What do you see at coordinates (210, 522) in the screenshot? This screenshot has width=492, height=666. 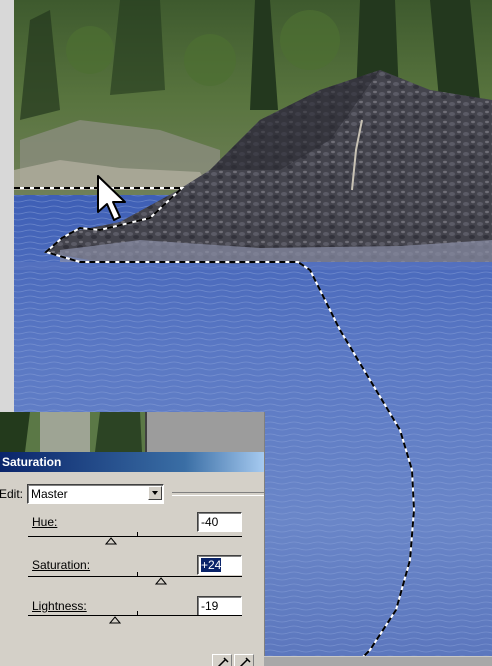 I see `hue-value: -40` at bounding box center [210, 522].